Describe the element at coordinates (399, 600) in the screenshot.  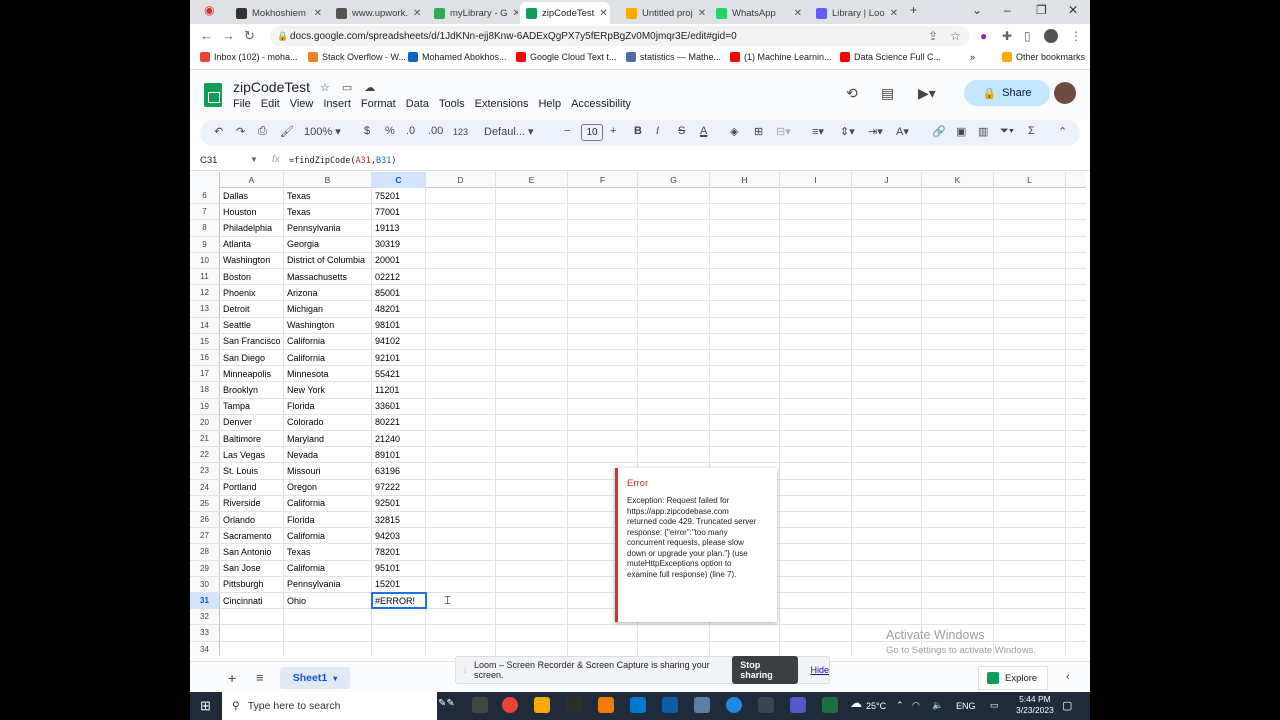
I see `cell-c31: #ERROR!` at that location.